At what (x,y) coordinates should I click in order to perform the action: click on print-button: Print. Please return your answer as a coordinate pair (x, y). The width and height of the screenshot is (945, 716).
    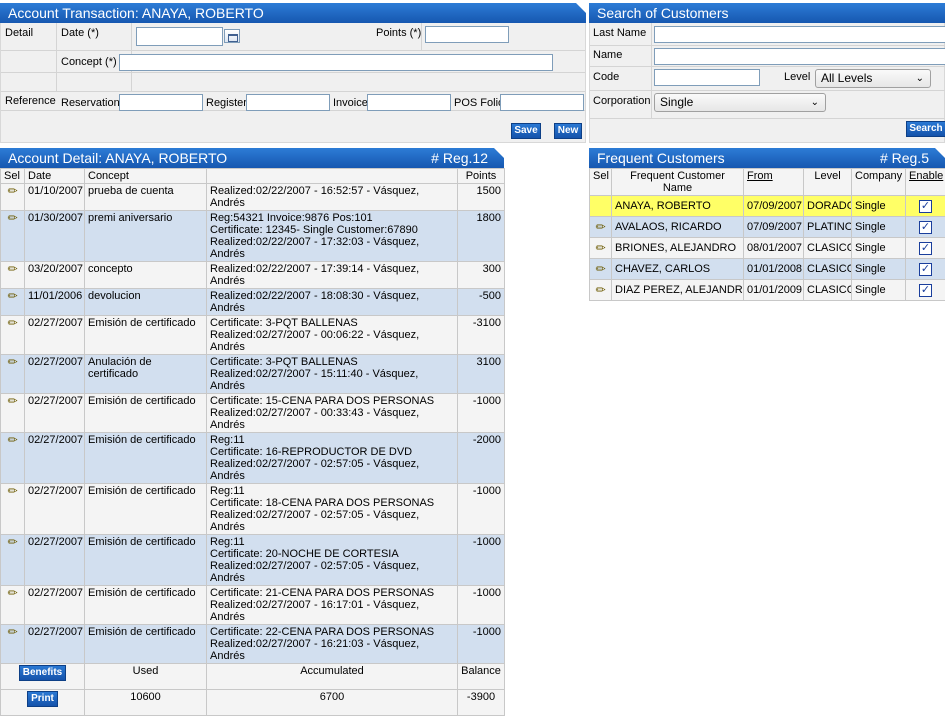
    Looking at the image, I should click on (42, 699).